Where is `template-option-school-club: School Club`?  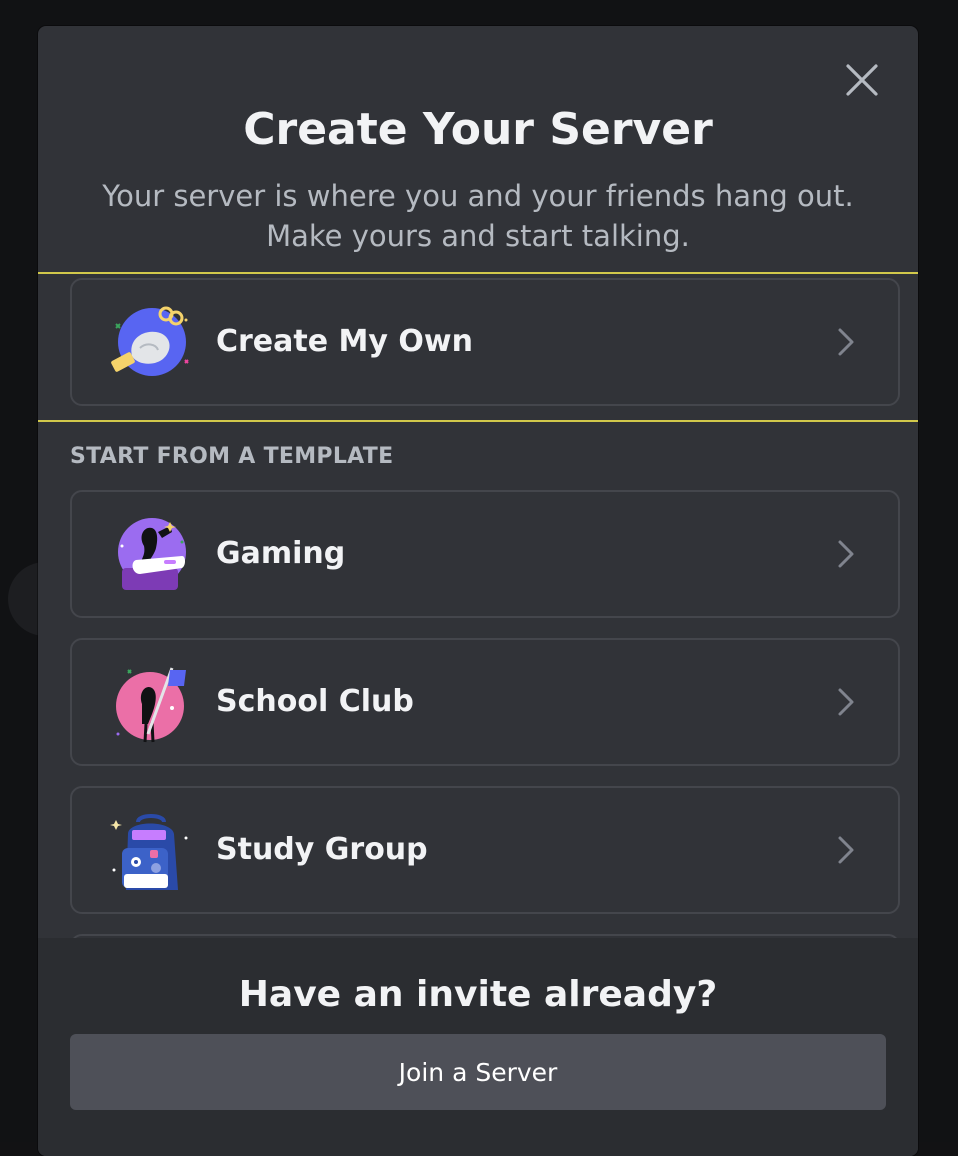
template-option-school-club: School Club is located at coordinates (485, 702).